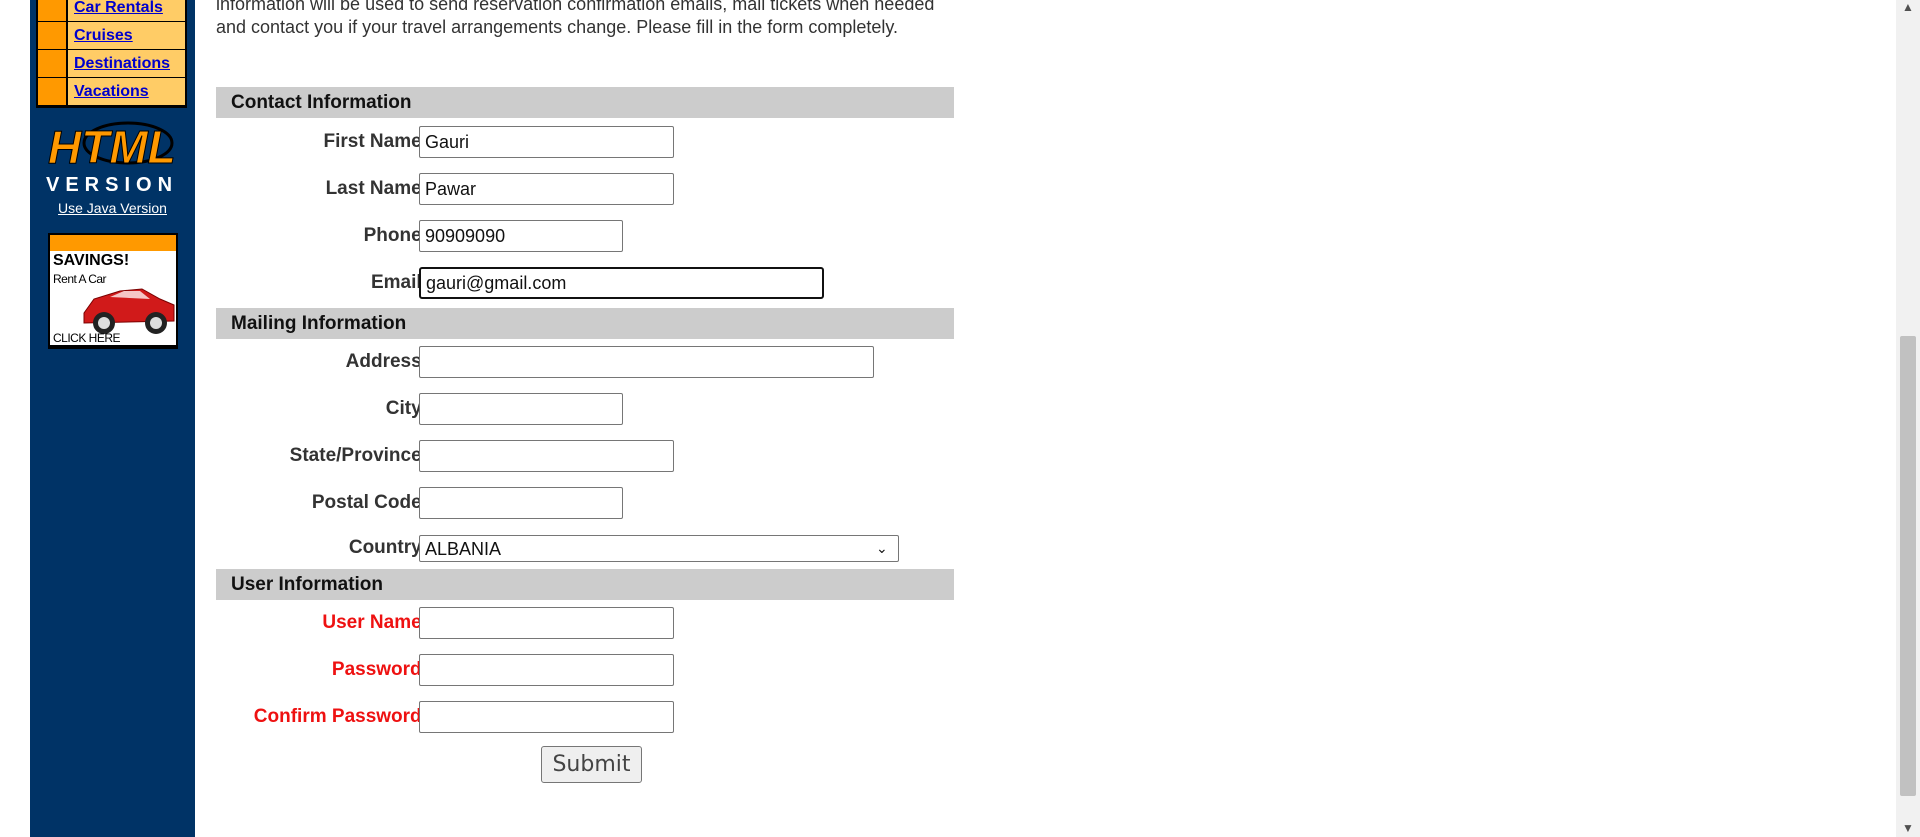  Describe the element at coordinates (646, 362) in the screenshot. I see `address-input` at that location.